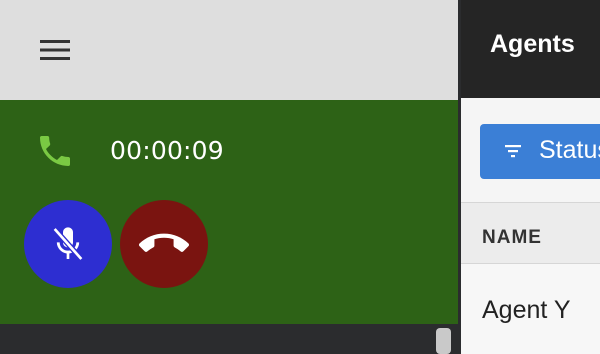 Image resolution: width=600 pixels, height=354 pixels. I want to click on hangup-button, so click(164, 244).